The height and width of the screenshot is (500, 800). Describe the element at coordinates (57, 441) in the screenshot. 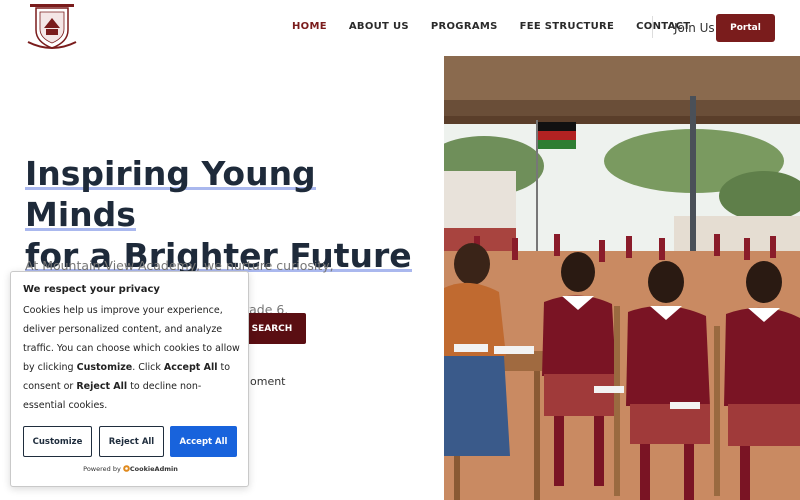

I see `customize-button: Customize` at that location.